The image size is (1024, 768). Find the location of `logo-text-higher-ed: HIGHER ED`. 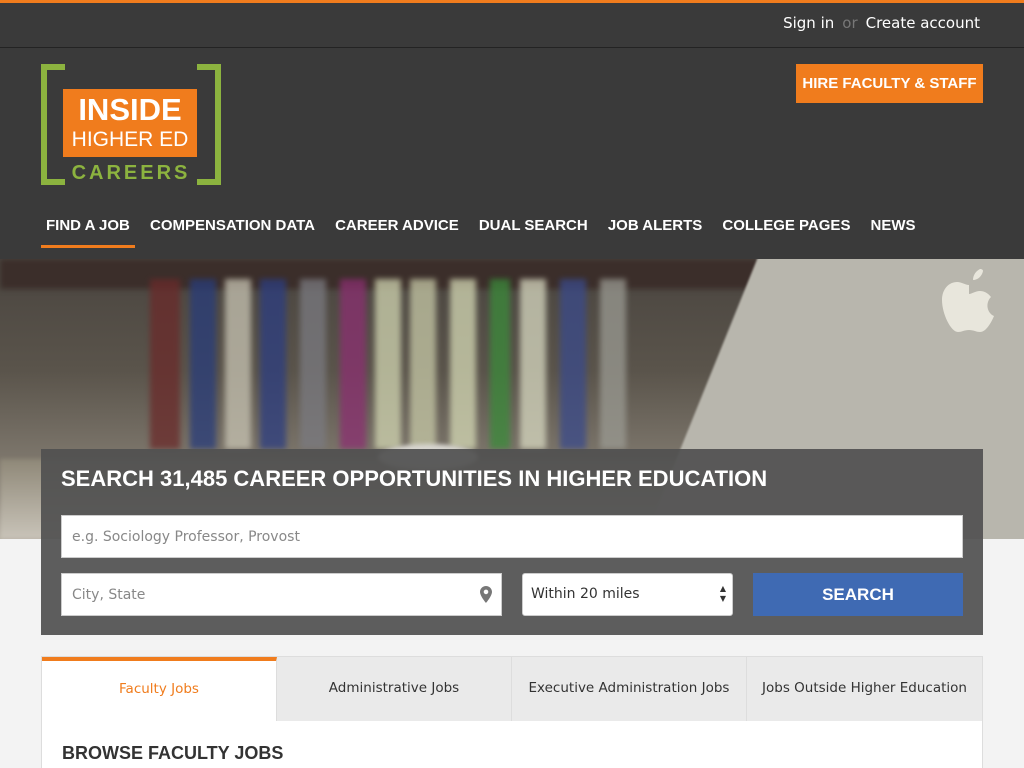

logo-text-higher-ed: HIGHER ED is located at coordinates (130, 139).